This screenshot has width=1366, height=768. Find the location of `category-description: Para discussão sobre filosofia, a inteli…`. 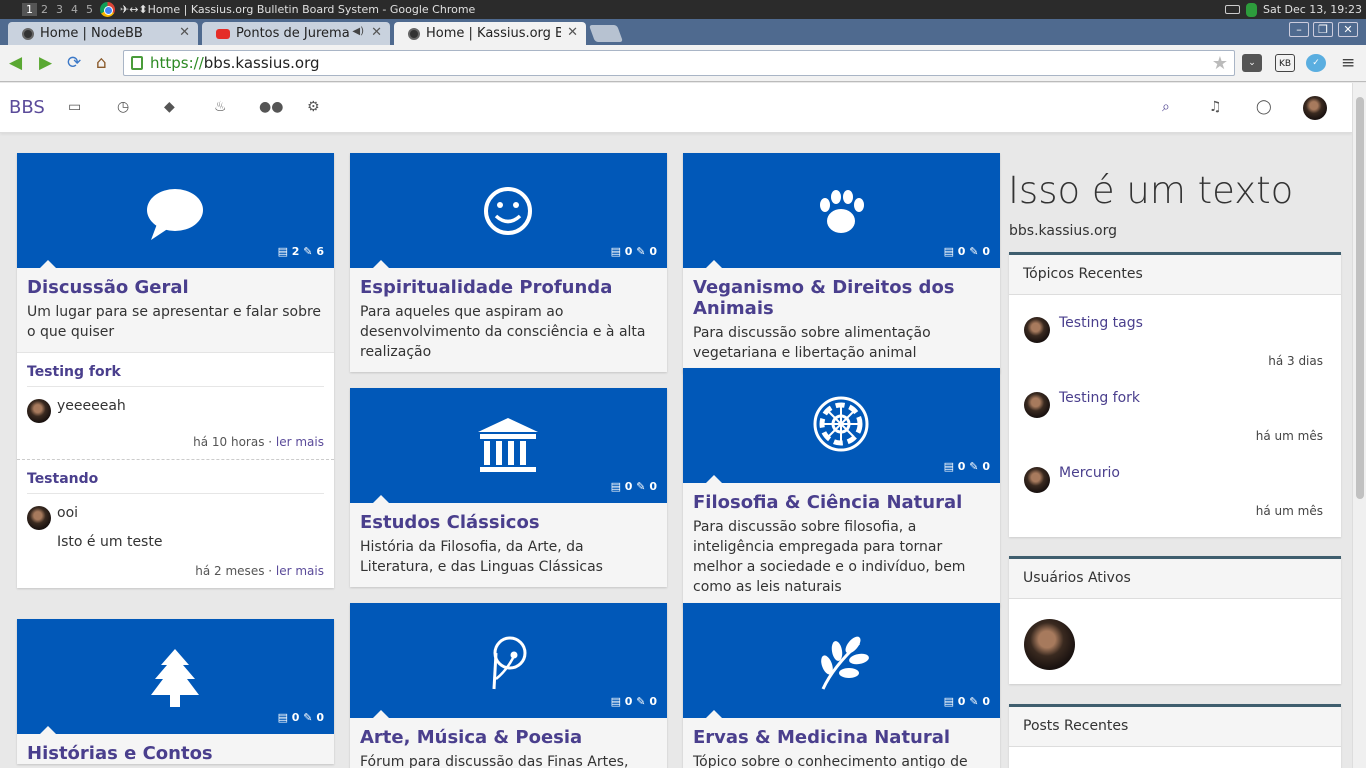

category-description: Para discussão sobre filosofia, a inteli… is located at coordinates (829, 557).